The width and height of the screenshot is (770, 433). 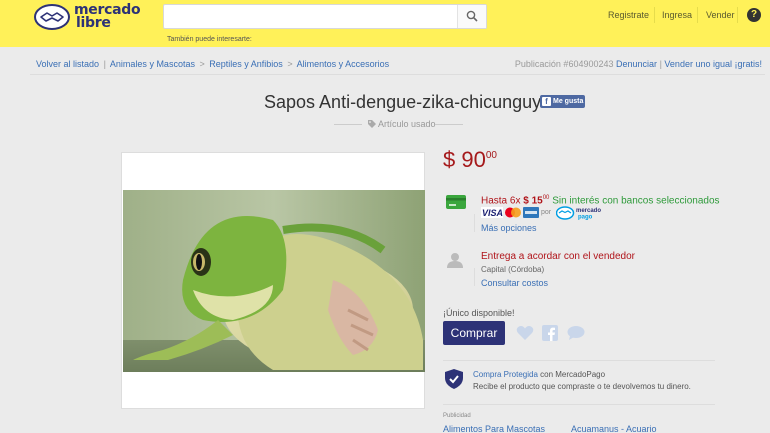 What do you see at coordinates (514, 283) in the screenshot?
I see `shipping-costs-link: Consultar costos` at bounding box center [514, 283].